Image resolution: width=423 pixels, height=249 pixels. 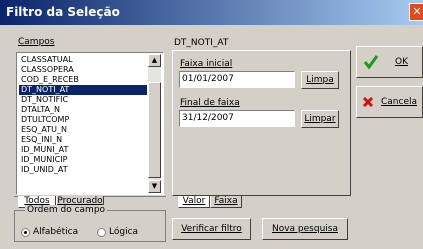 I want to click on radio-alfabetica-label: Alfabética, so click(x=56, y=232).